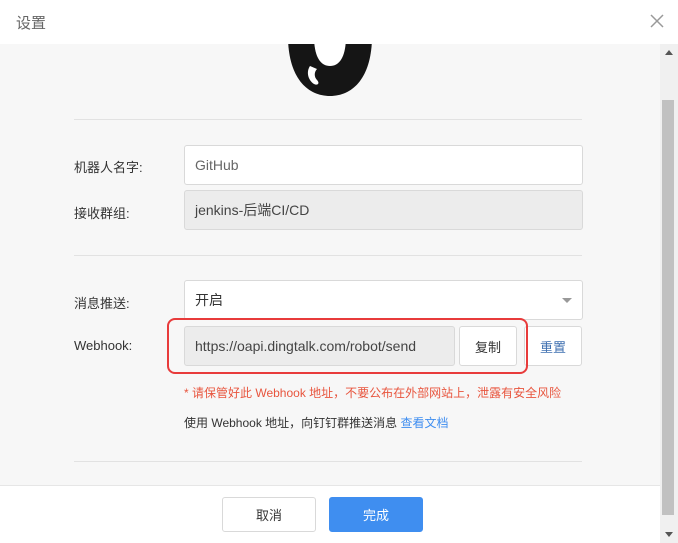 Image resolution: width=678 pixels, height=543 pixels. What do you see at coordinates (668, 307) in the screenshot?
I see `scroll-thumb` at bounding box center [668, 307].